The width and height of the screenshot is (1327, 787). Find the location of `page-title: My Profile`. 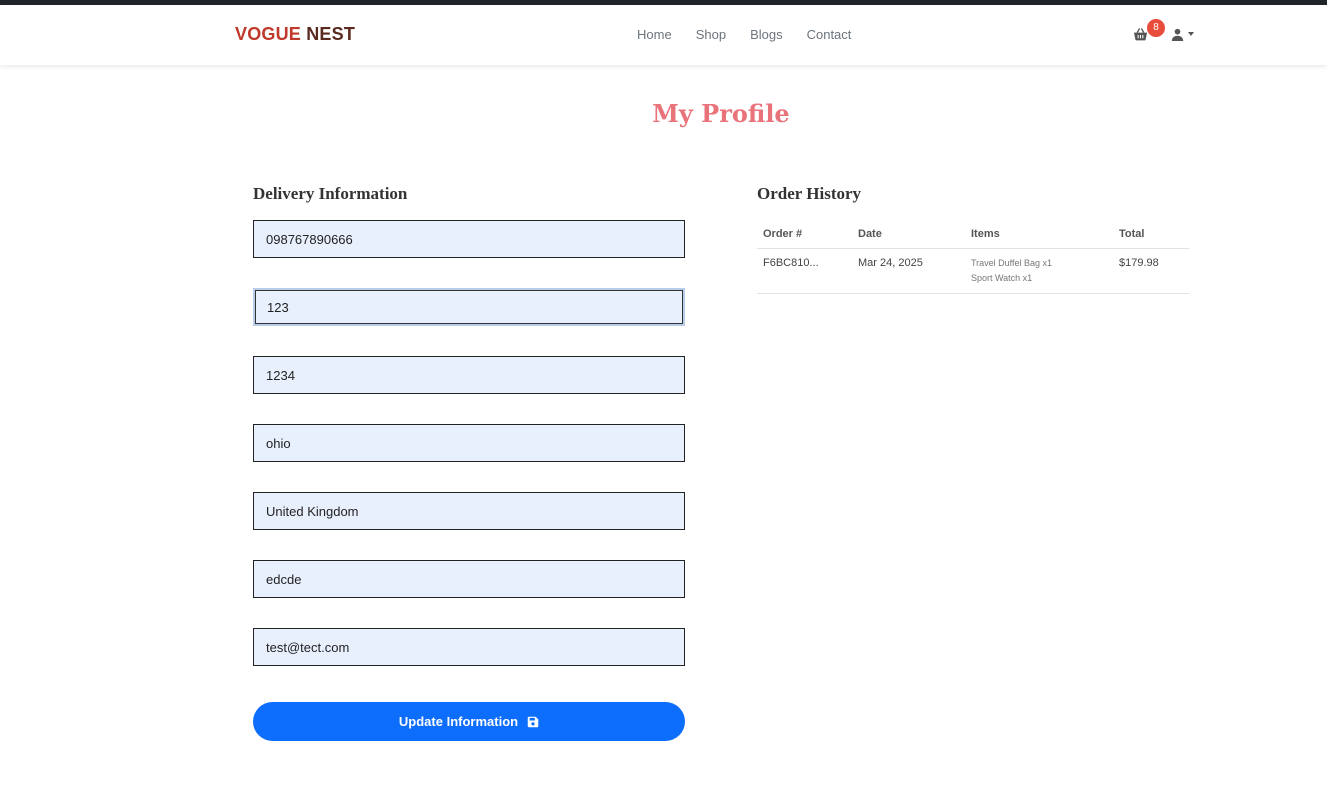

page-title: My Profile is located at coordinates (721, 113).